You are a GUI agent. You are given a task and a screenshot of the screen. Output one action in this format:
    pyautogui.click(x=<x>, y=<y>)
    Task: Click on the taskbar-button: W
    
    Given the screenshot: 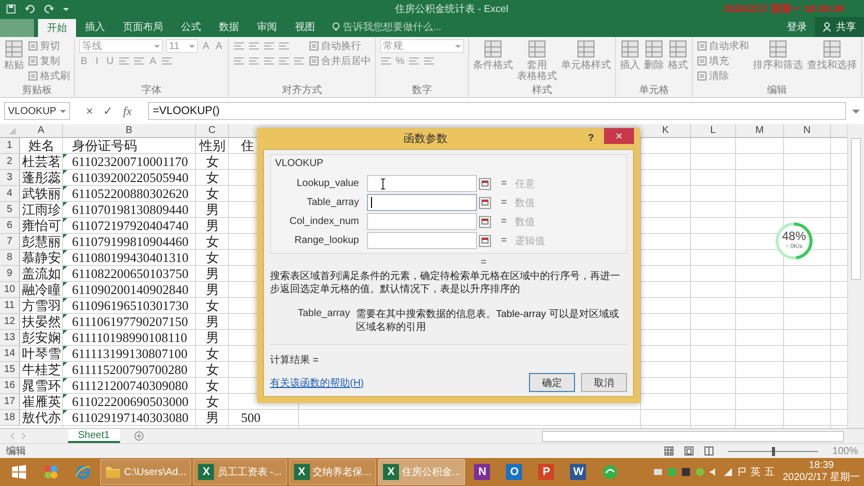 What is the action you would take?
    pyautogui.click(x=578, y=472)
    